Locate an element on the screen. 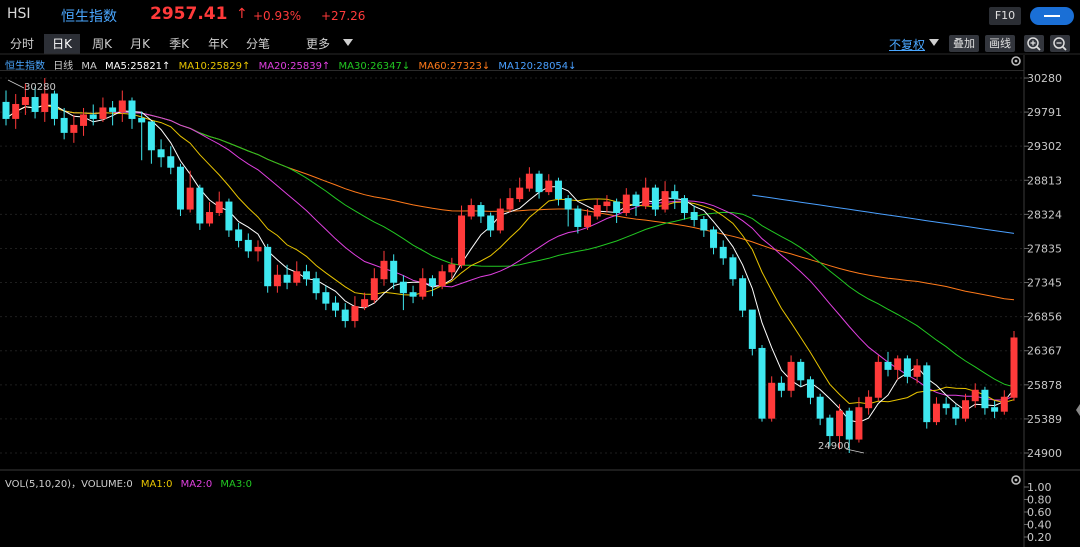 This screenshot has width=1080, height=547. legend-index-name: 恒生指数 is located at coordinates (25, 66).